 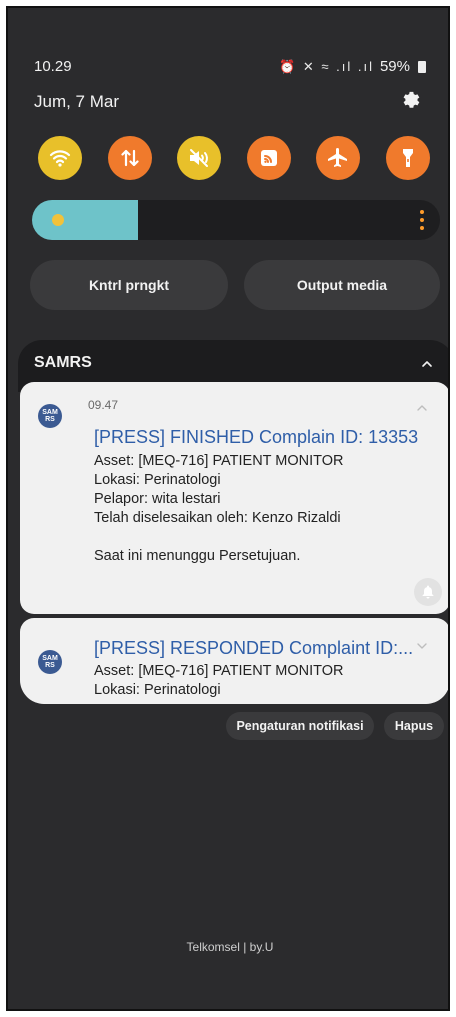 What do you see at coordinates (236, 220) in the screenshot?
I see `brightness-slider` at bounding box center [236, 220].